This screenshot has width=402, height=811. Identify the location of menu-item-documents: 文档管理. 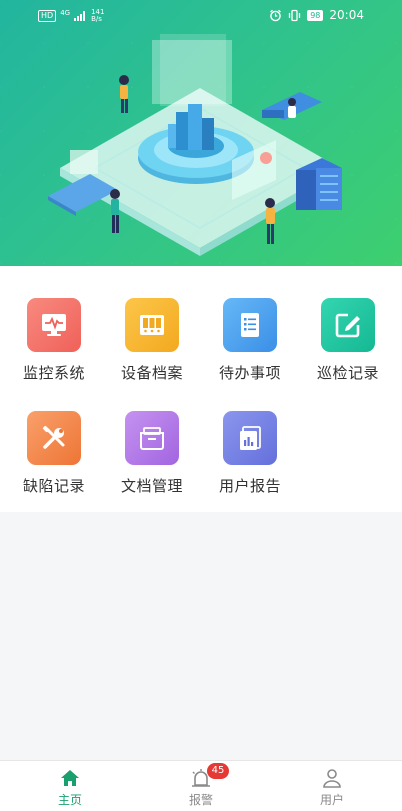
(152, 456).